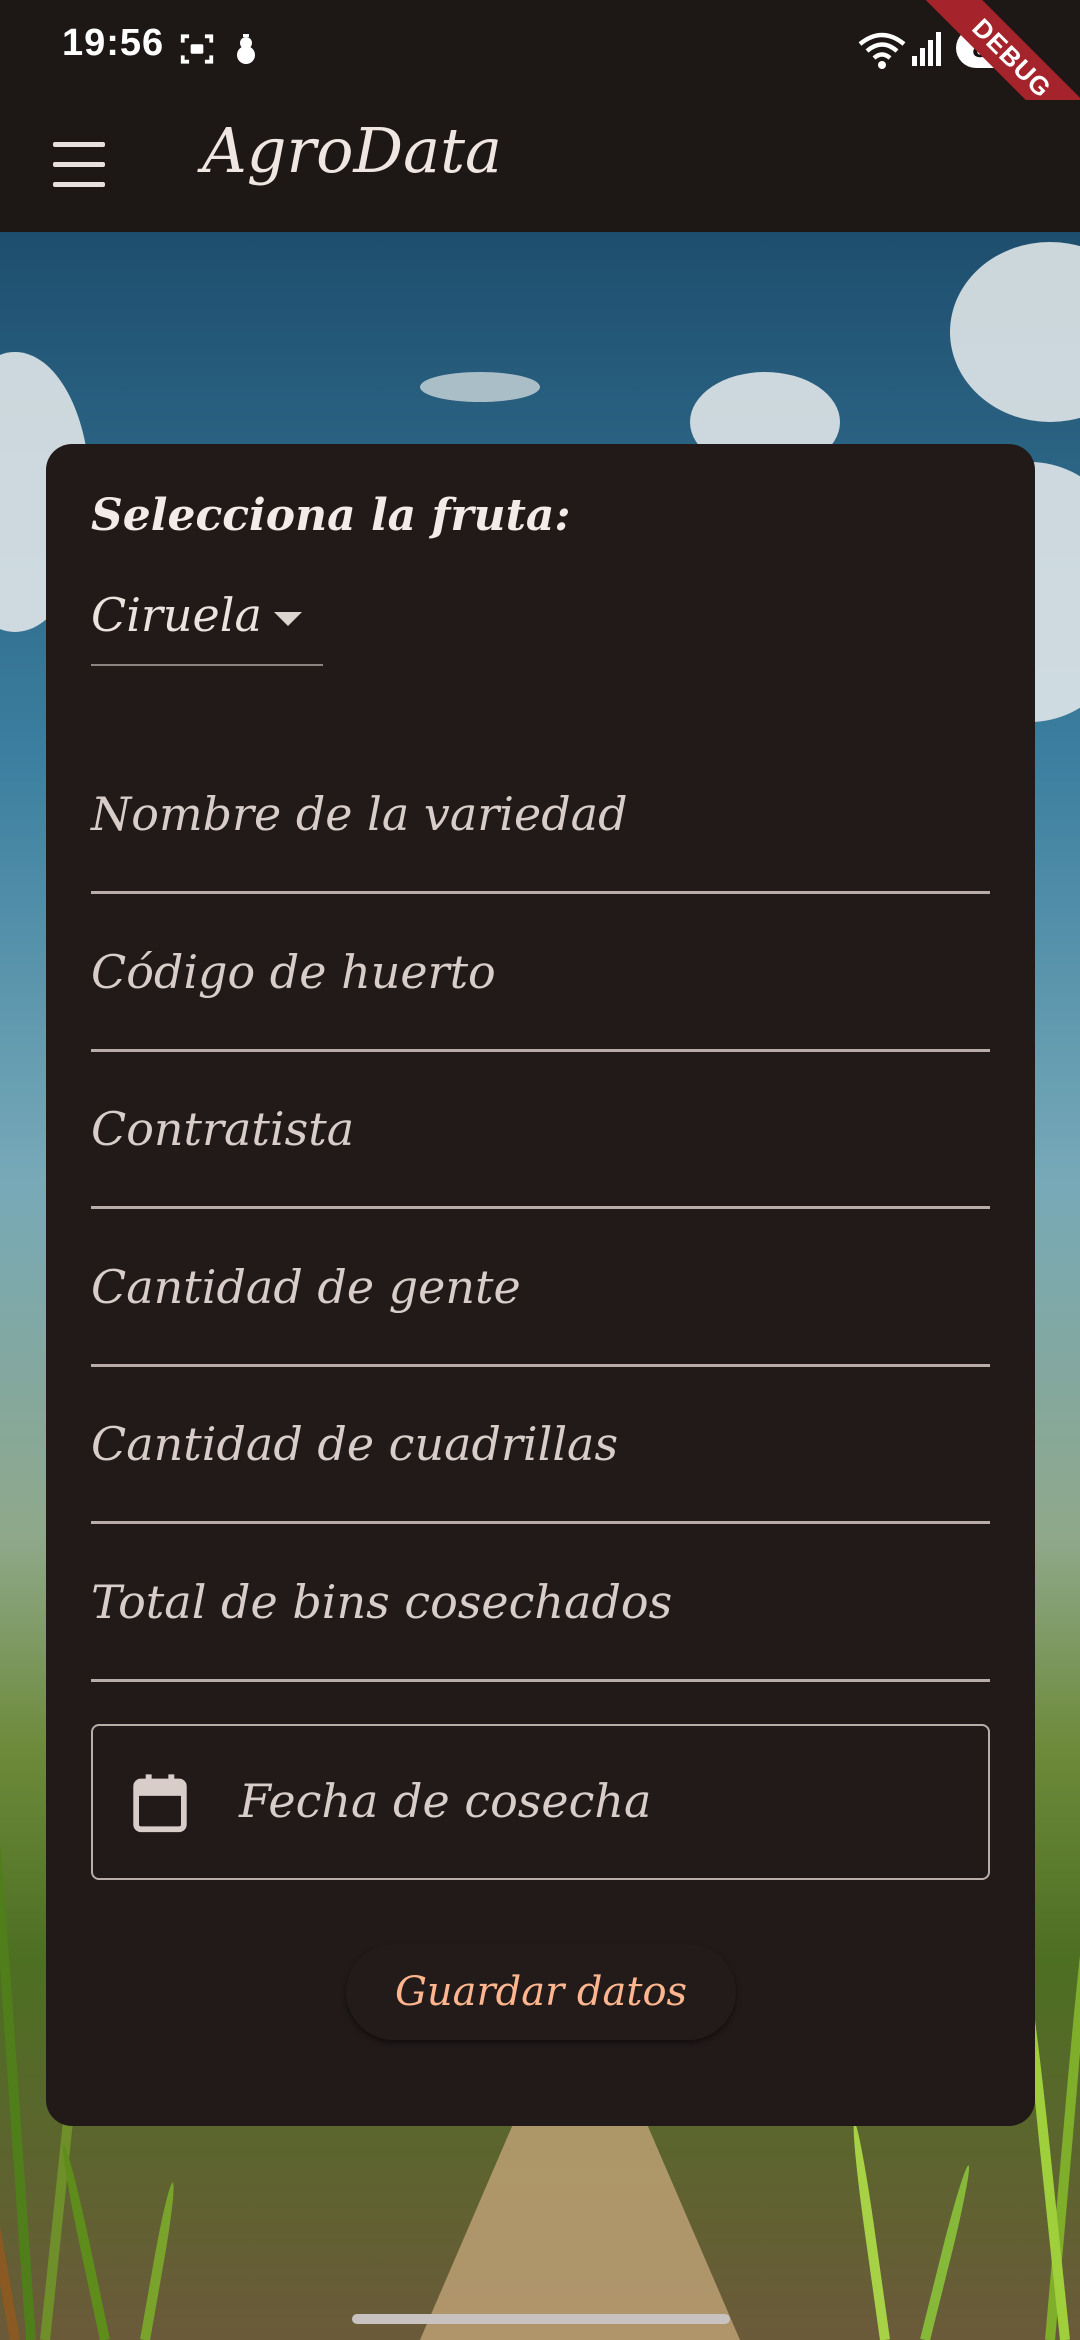  I want to click on notification-icon, so click(246, 51).